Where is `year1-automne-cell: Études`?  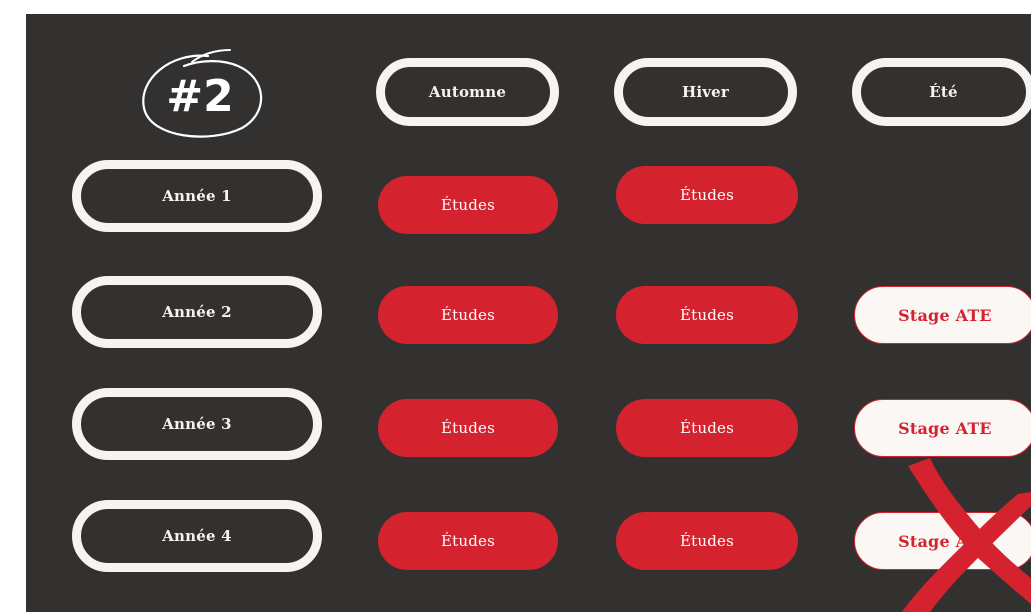
year1-automne-cell: Études is located at coordinates (468, 205).